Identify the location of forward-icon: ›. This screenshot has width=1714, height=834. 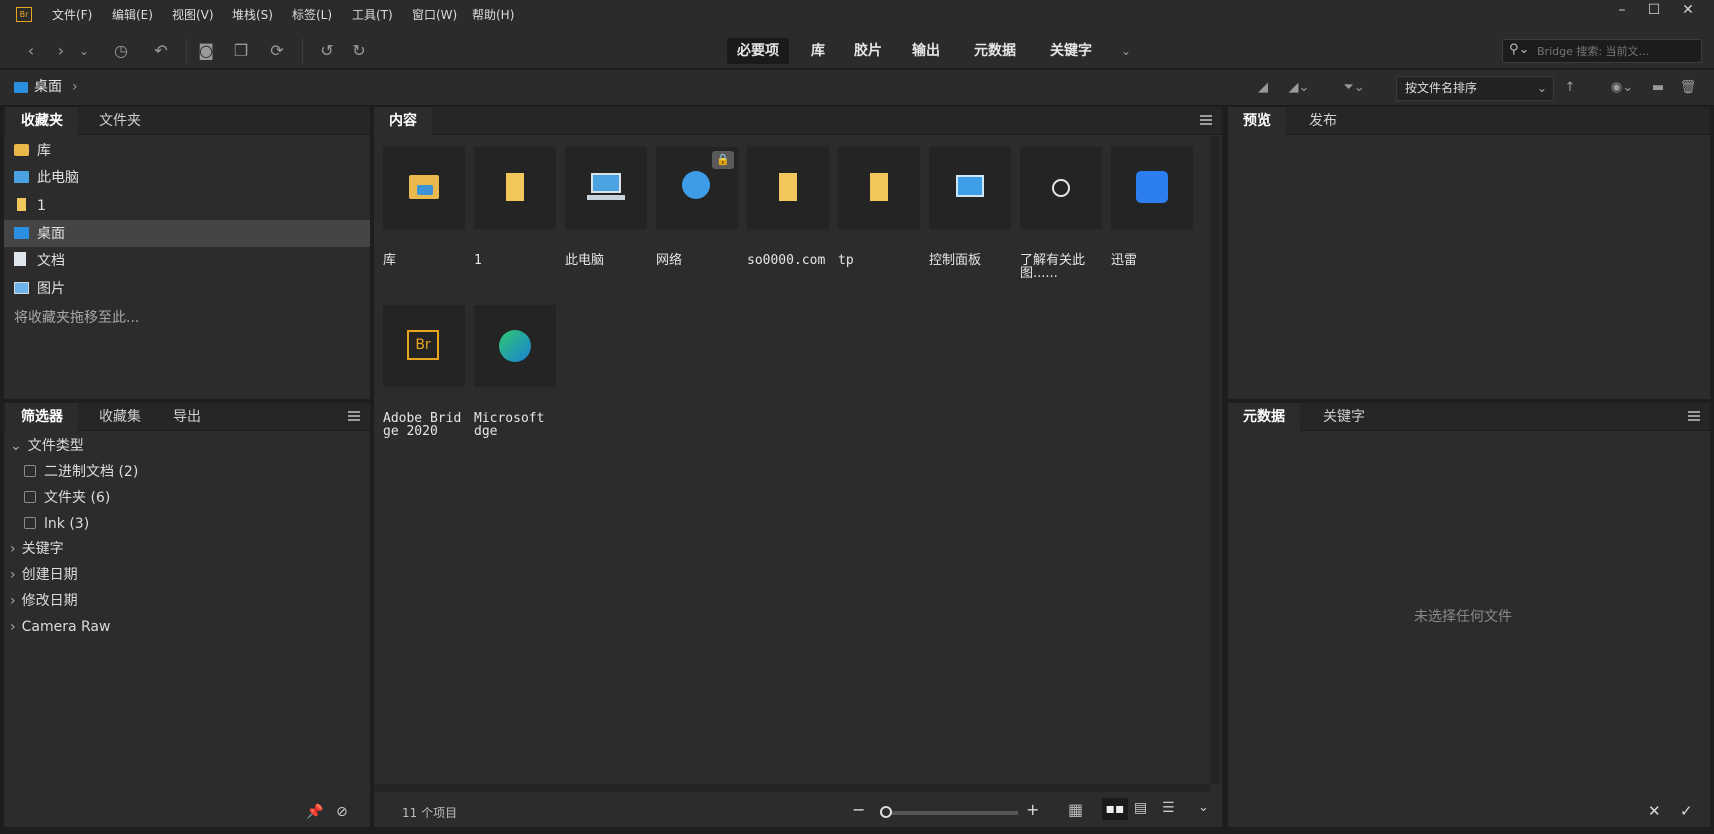
(61, 51).